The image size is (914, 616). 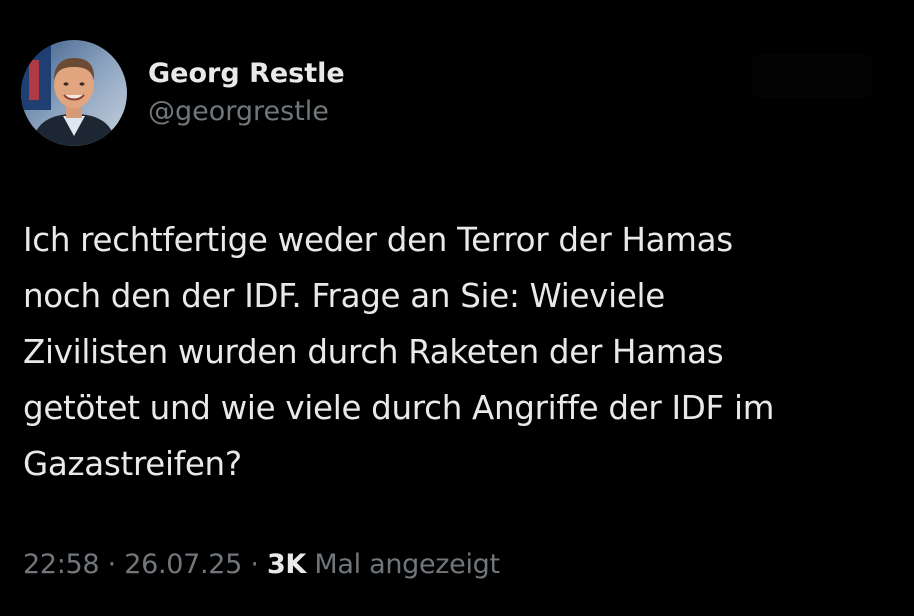 I want to click on author-display-name: Georg Restle, so click(x=246, y=74).